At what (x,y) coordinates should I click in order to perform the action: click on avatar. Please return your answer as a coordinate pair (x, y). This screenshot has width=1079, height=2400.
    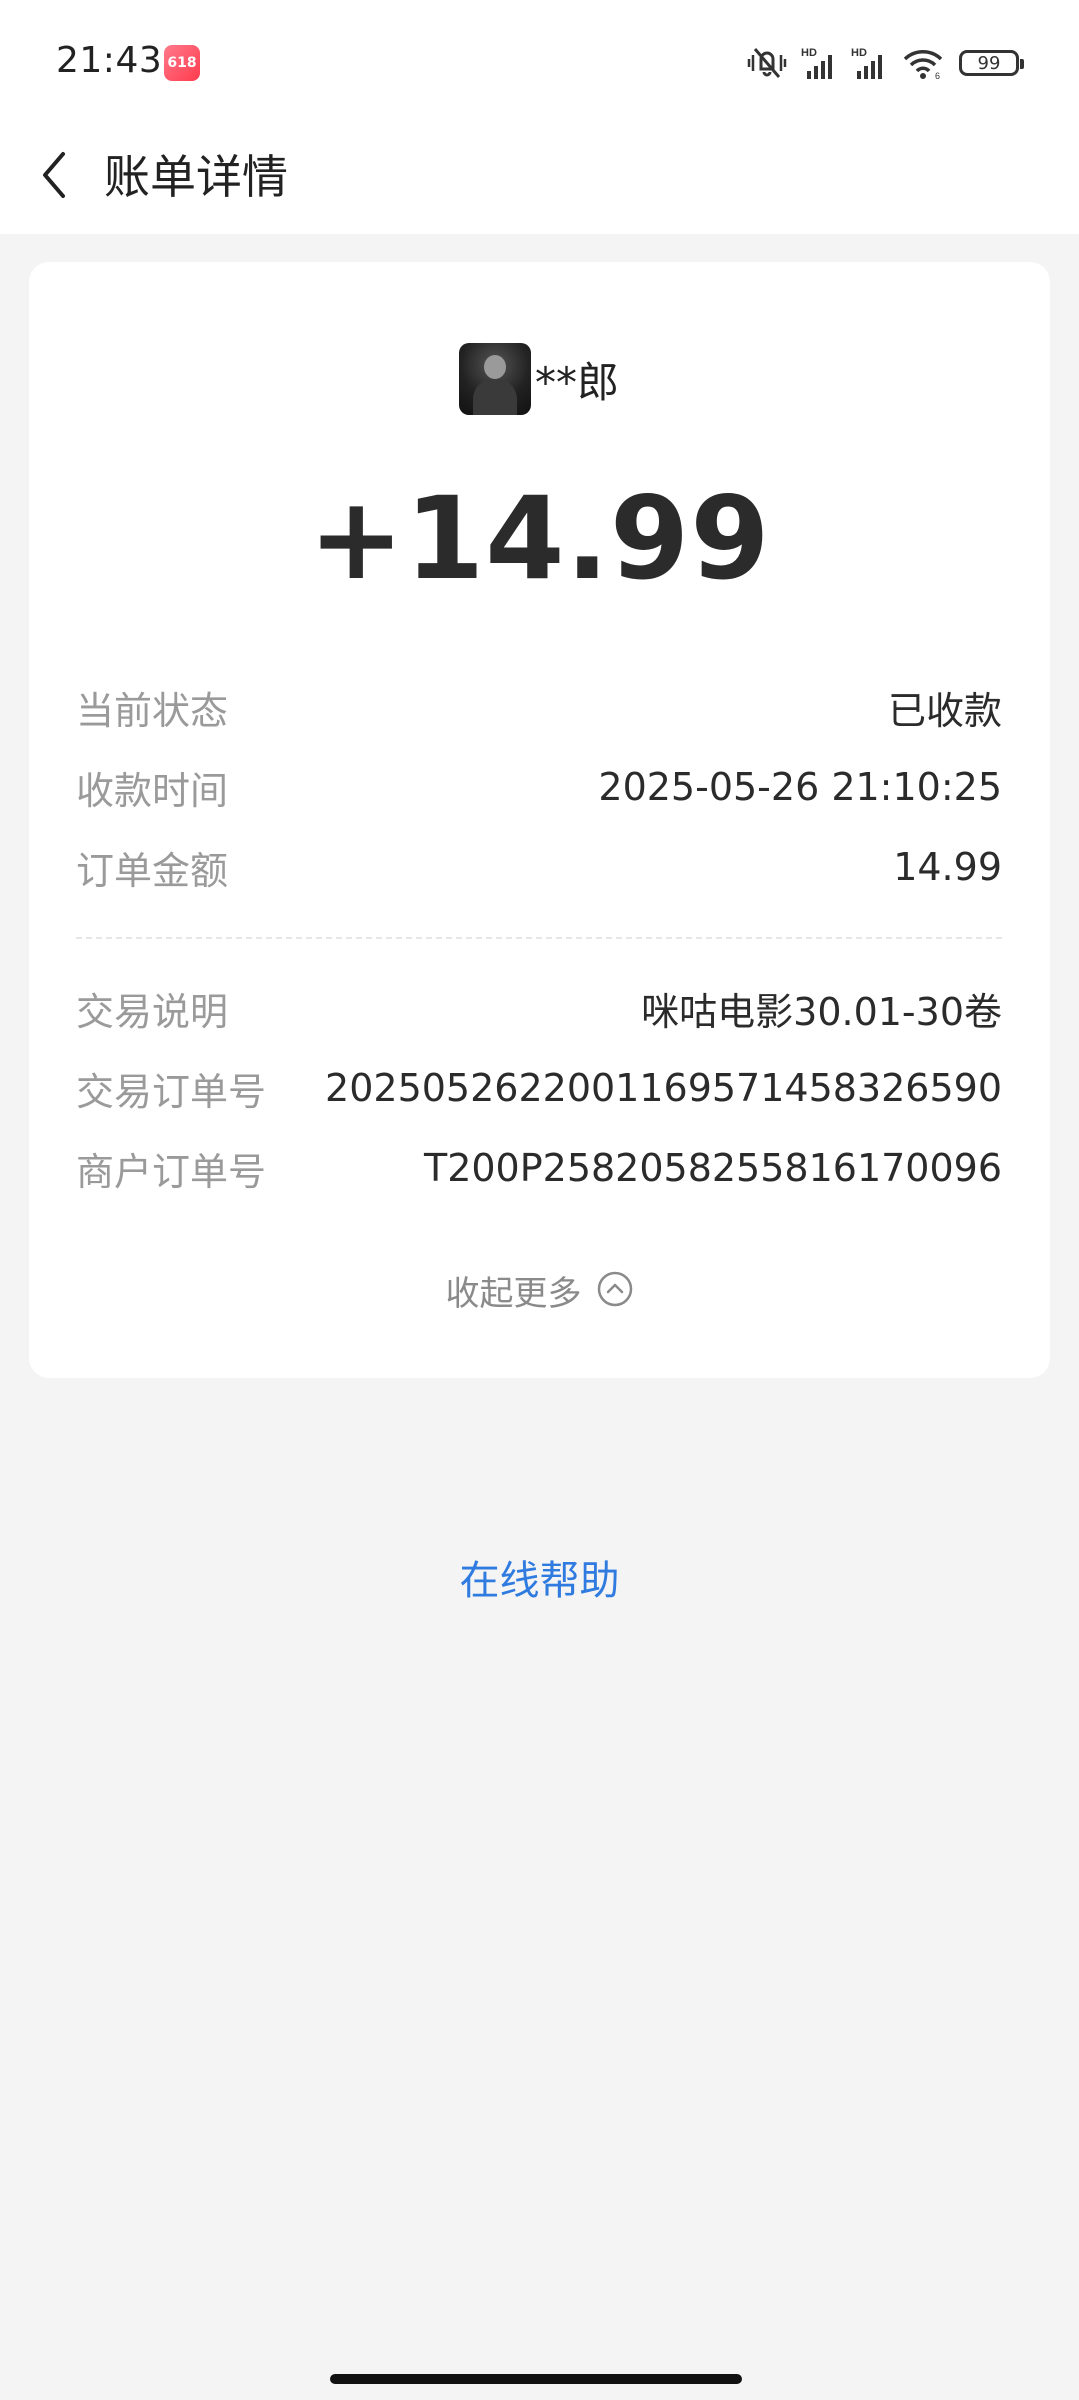
    Looking at the image, I should click on (495, 379).